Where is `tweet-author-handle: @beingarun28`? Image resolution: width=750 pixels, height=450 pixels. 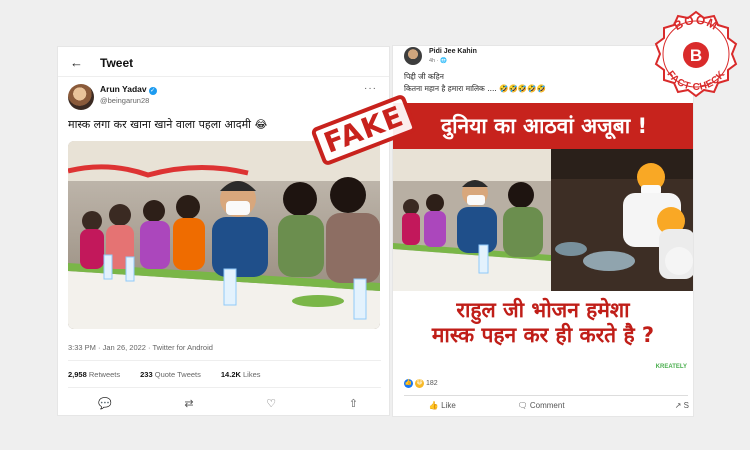 tweet-author-handle: @beingarun28 is located at coordinates (124, 100).